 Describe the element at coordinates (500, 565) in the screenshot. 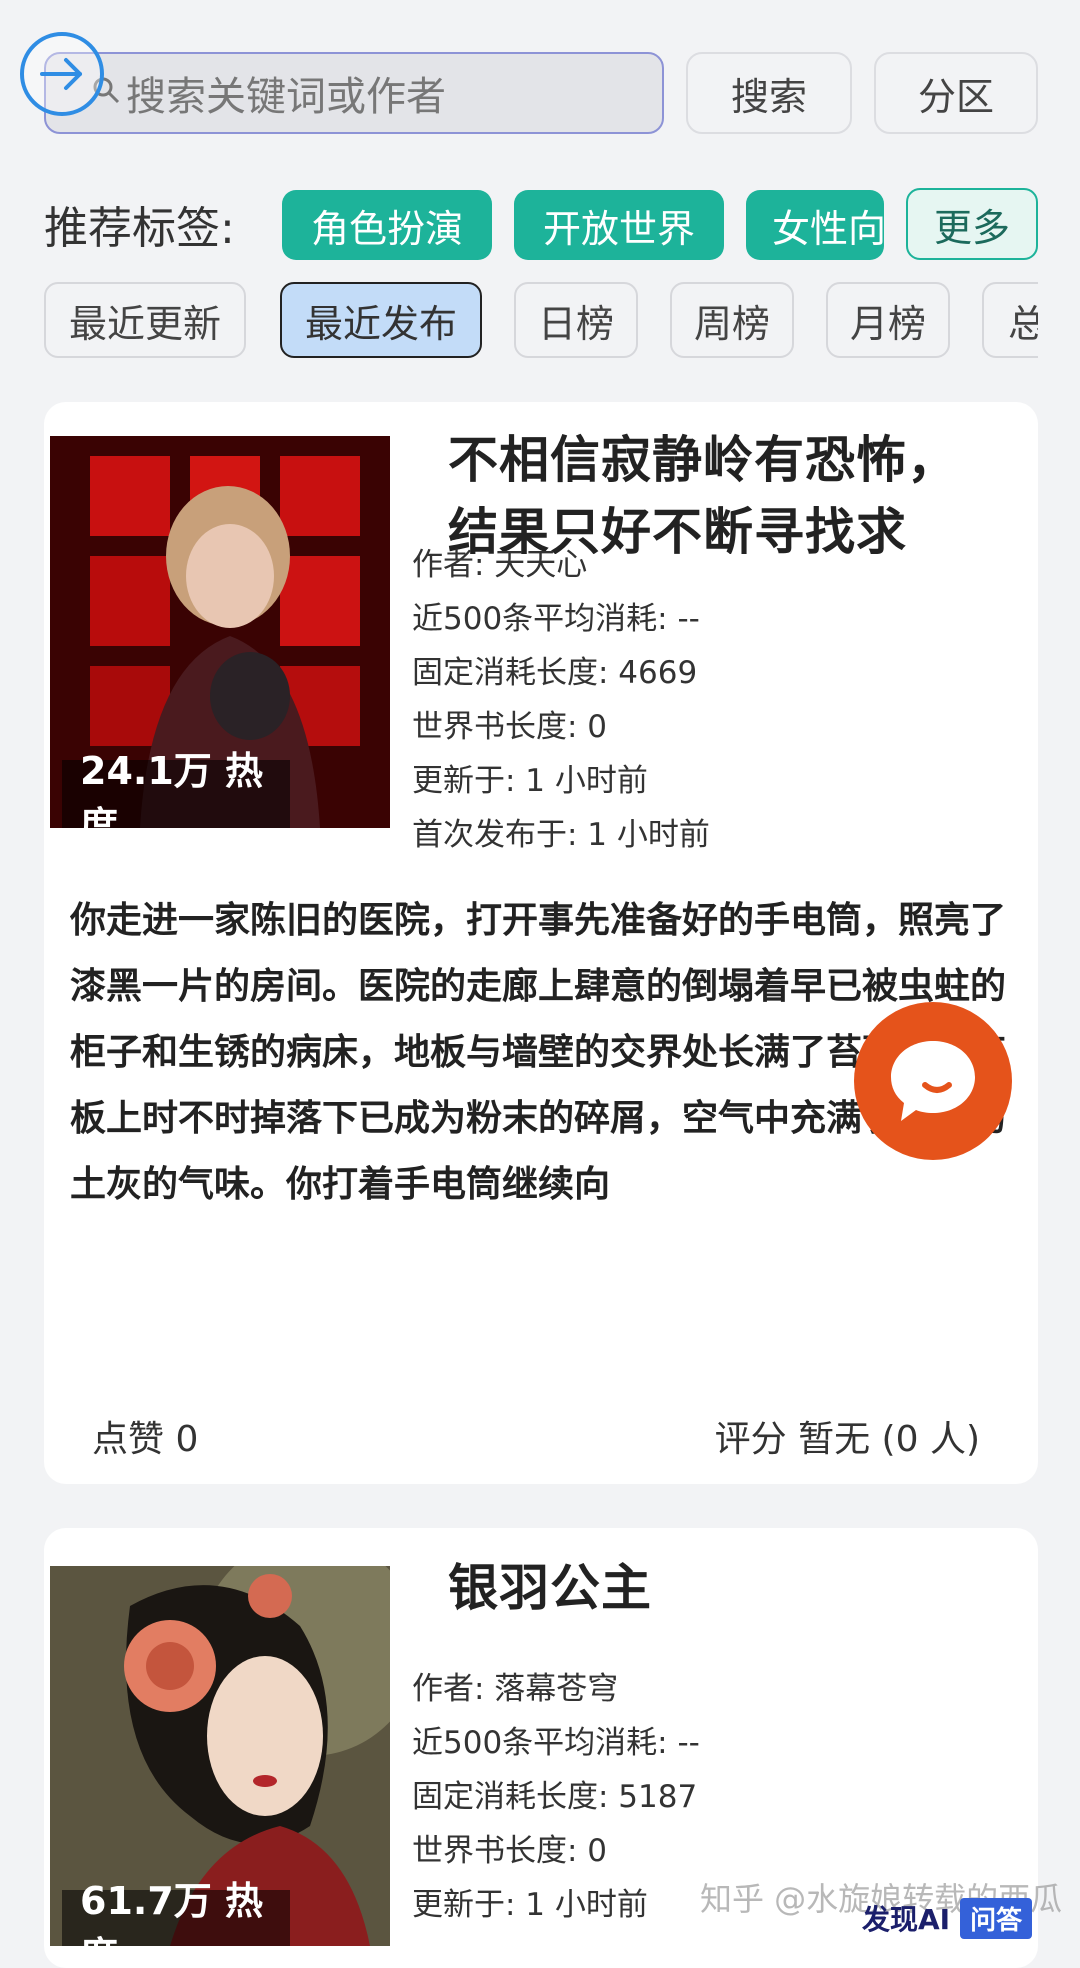

I see `author: 作者: 天天心` at that location.